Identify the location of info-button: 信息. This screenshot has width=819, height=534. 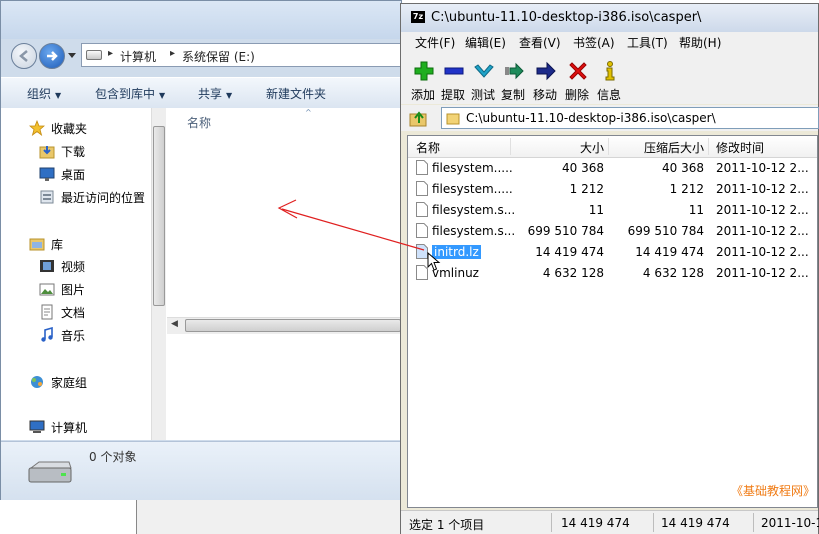
(609, 79).